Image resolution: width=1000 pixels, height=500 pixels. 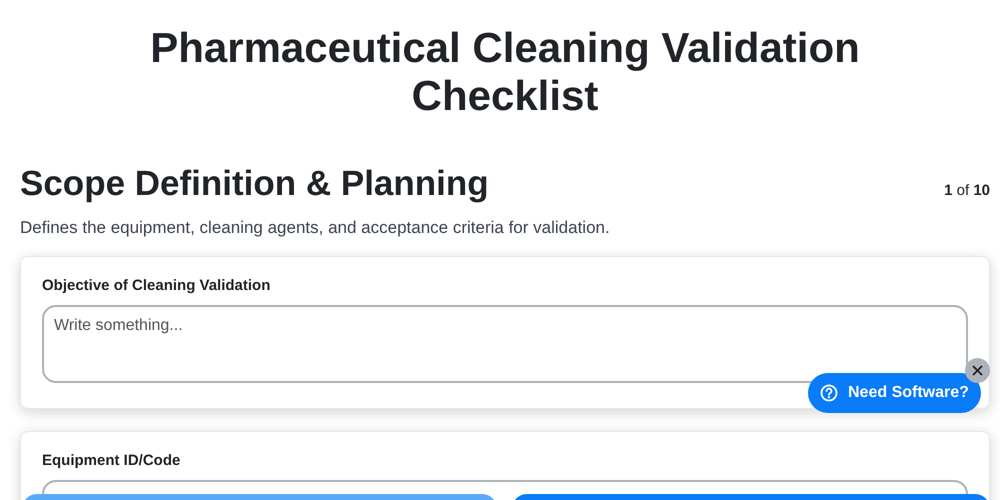 I want to click on question-icon, so click(x=829, y=393).